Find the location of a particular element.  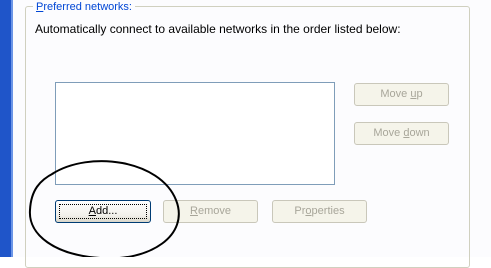

move-up-button: Move up is located at coordinates (401, 94).